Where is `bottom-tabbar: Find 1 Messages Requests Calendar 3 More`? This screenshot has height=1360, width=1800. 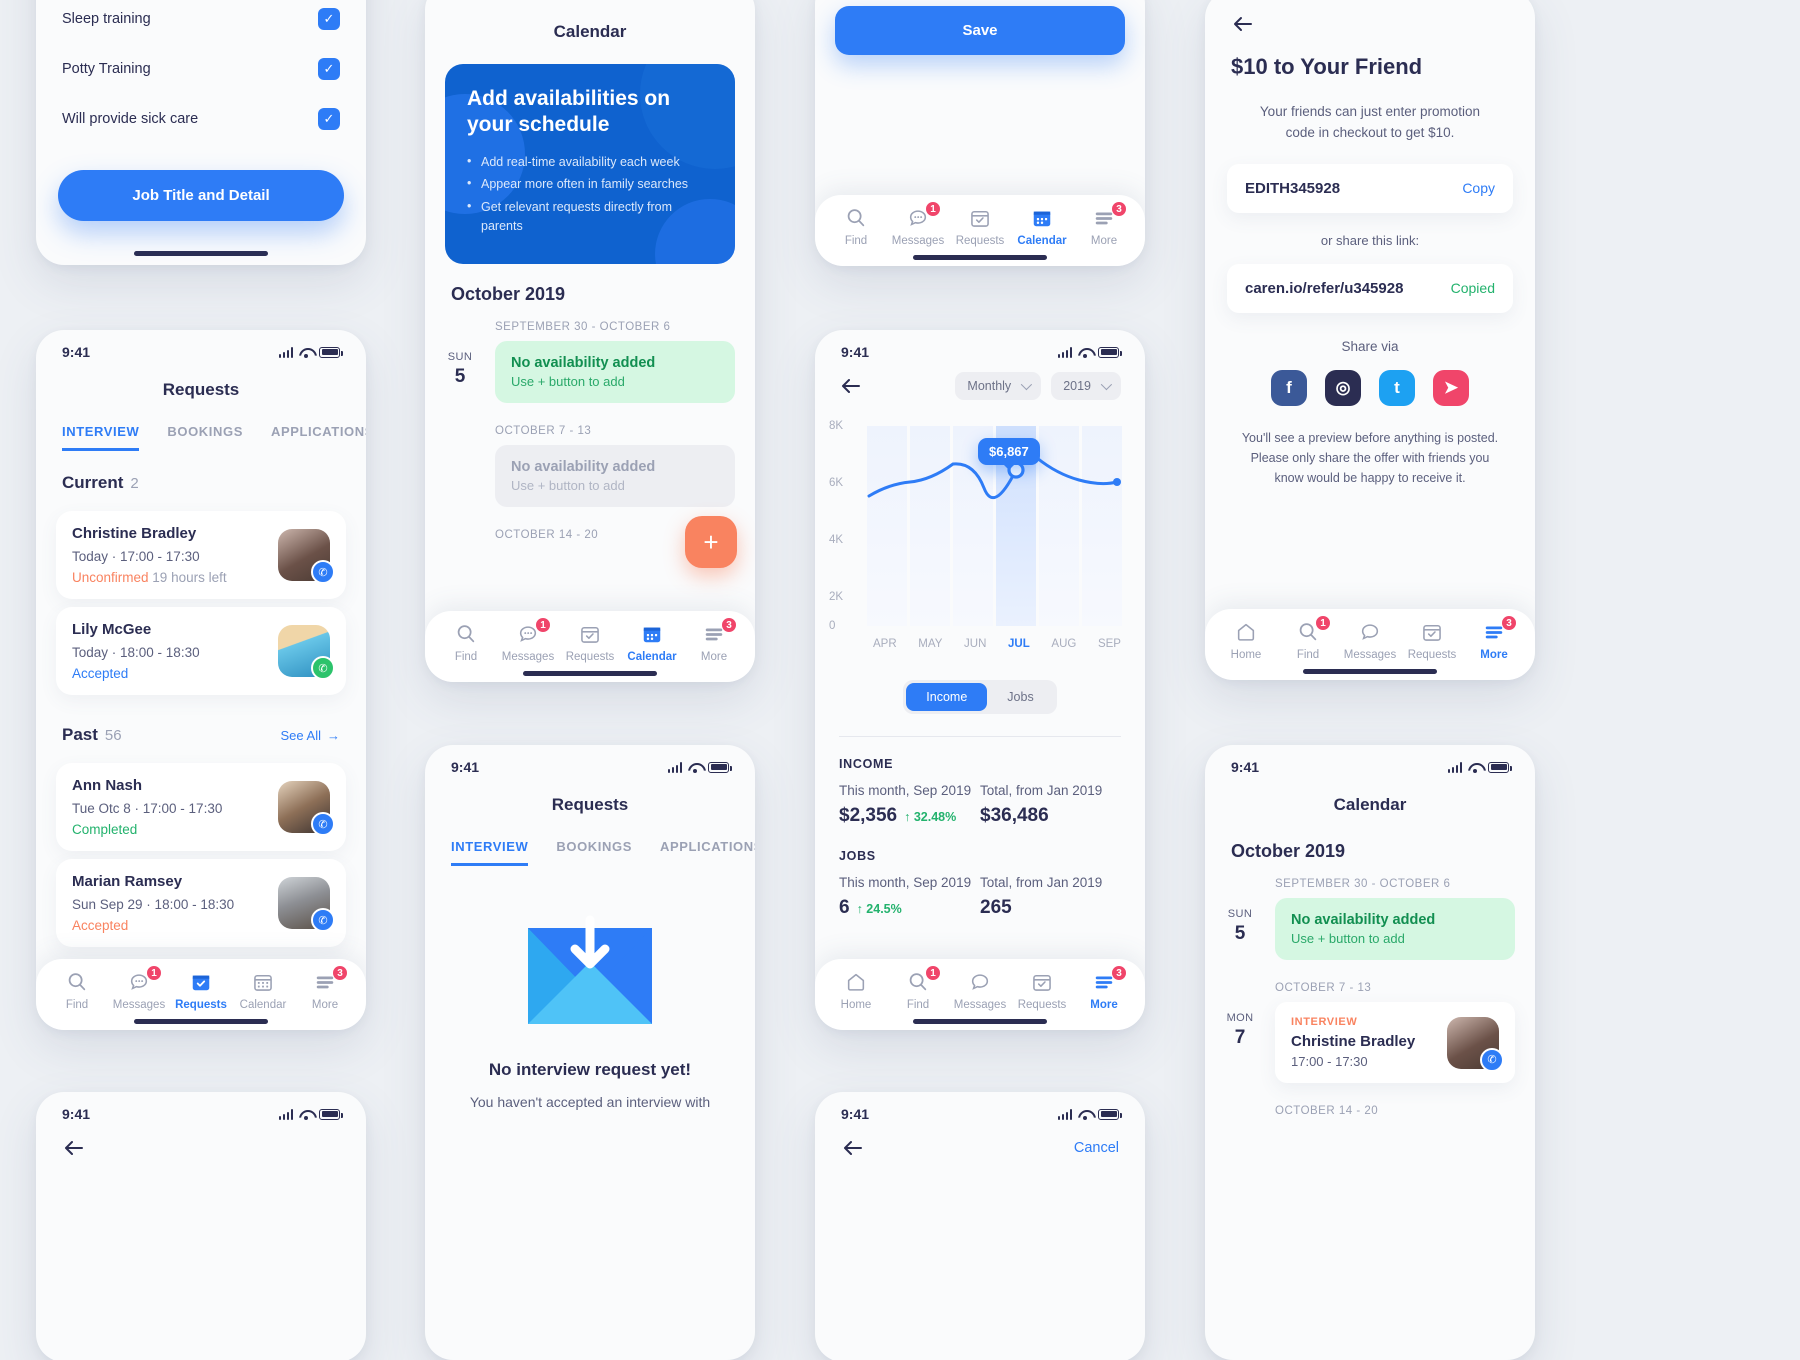 bottom-tabbar: Find 1 Messages Requests Calendar 3 More is located at coordinates (590, 646).